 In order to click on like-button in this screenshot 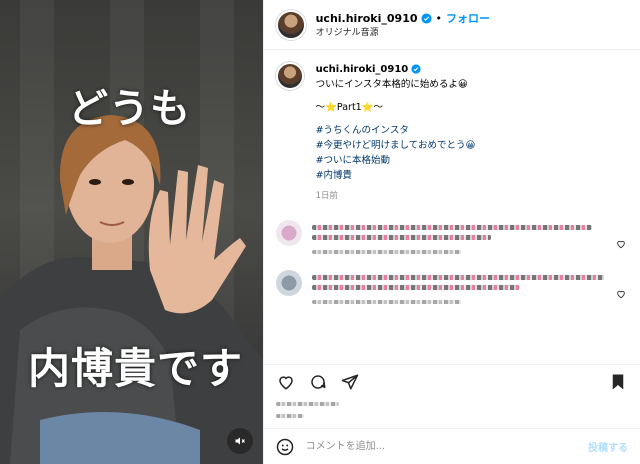, I will do `click(286, 382)`.